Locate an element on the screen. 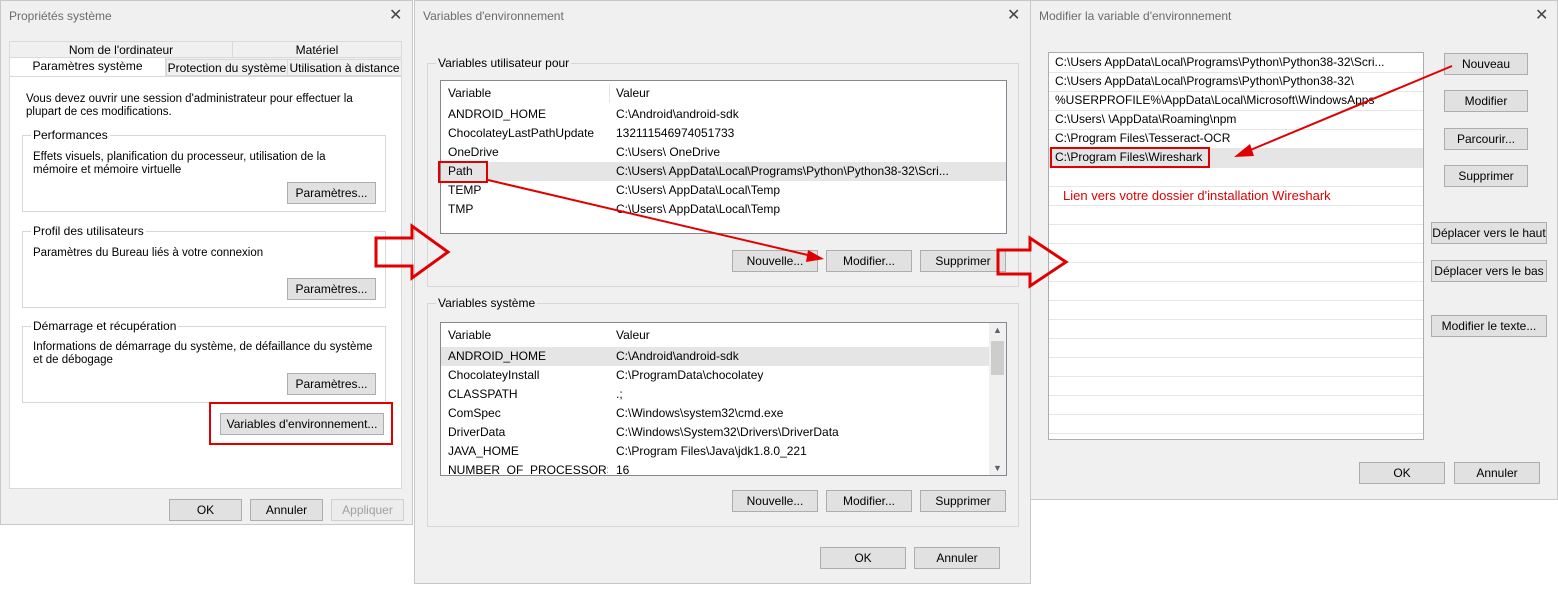 The height and width of the screenshot is (590, 1558). move-down-button: Déplacer vers le bas is located at coordinates (1489, 271).